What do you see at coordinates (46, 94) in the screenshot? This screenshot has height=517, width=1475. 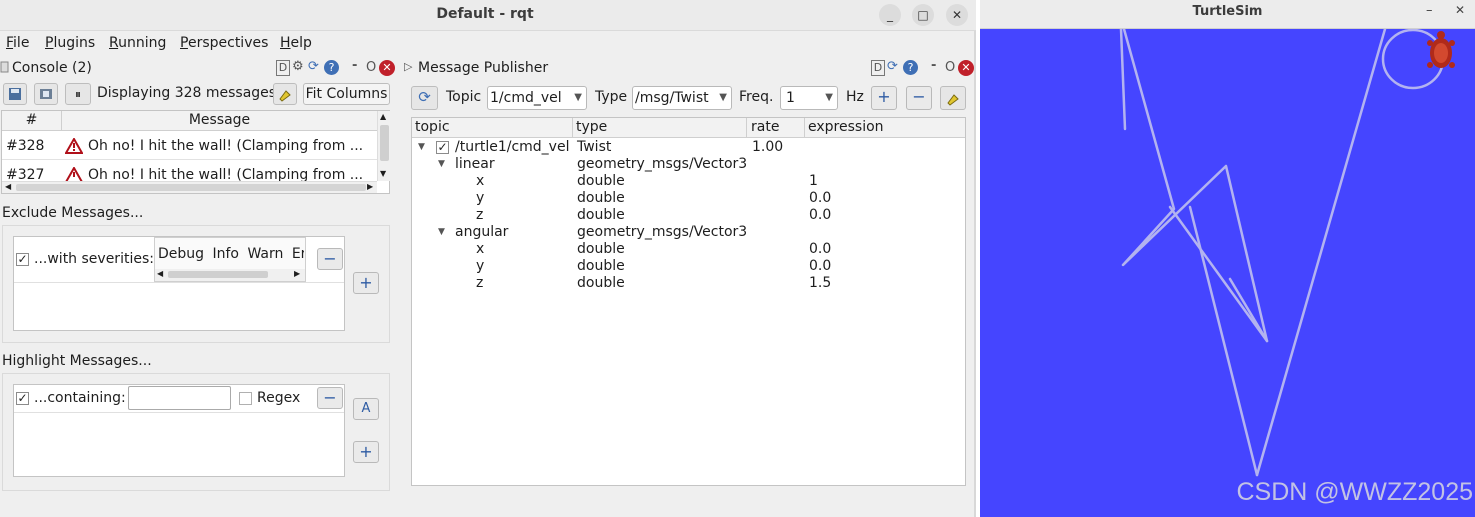 I see `load-icon` at bounding box center [46, 94].